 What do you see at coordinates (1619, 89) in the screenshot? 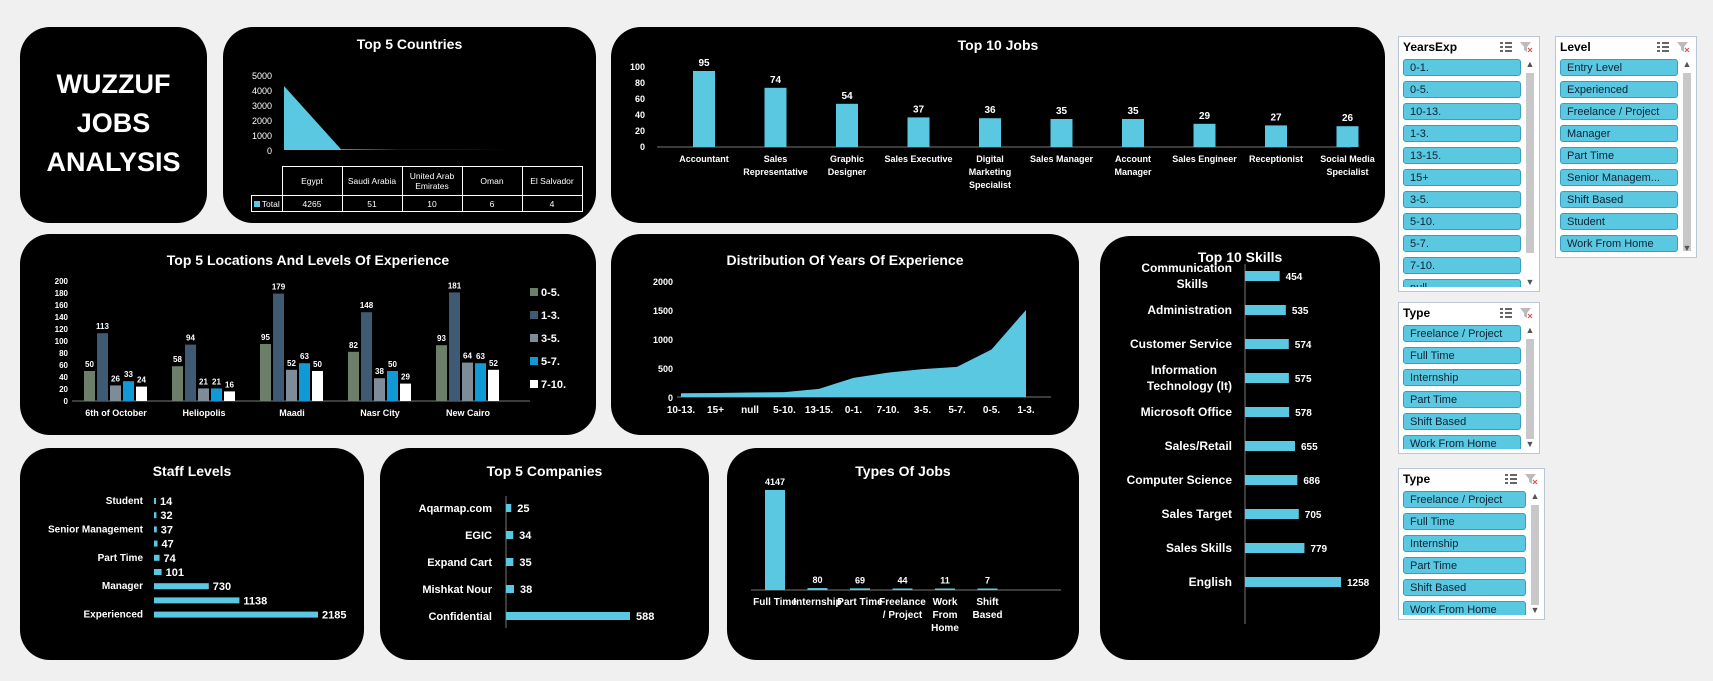
I see `slicer-item-experienced: Experienced` at bounding box center [1619, 89].